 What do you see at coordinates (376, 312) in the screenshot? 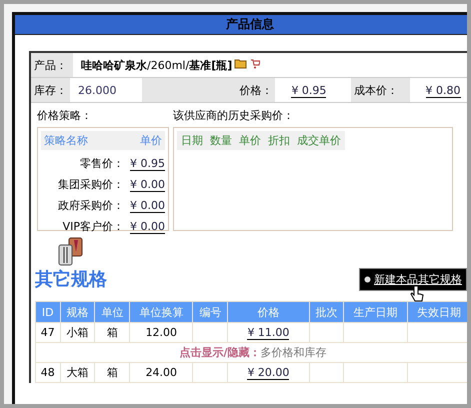
I see `column-header: 生产日期` at bounding box center [376, 312].